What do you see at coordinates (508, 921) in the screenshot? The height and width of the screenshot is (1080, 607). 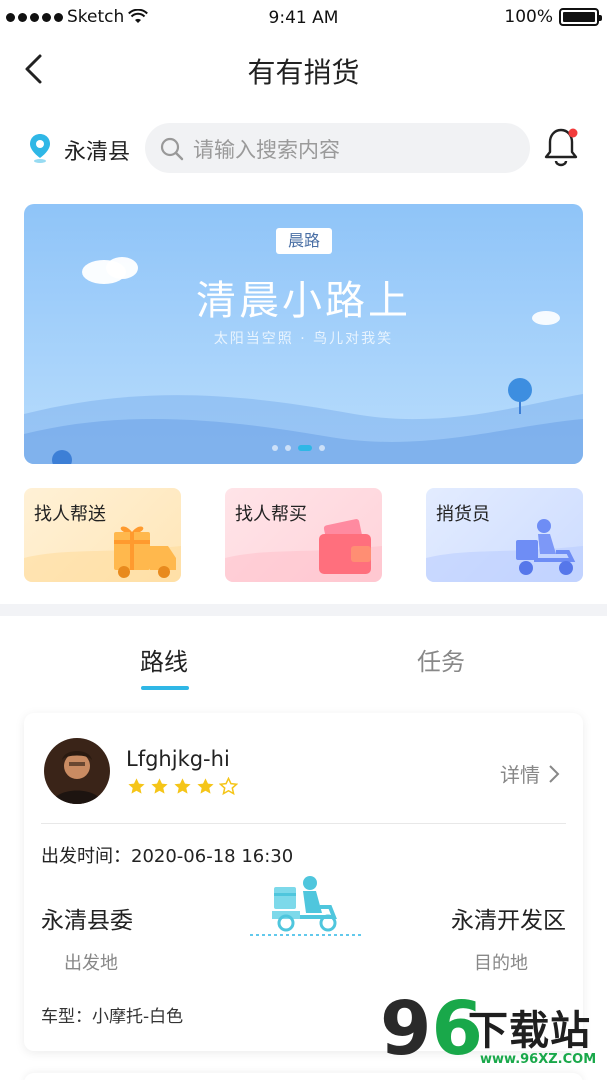 I see `to-place: 永清开发区` at bounding box center [508, 921].